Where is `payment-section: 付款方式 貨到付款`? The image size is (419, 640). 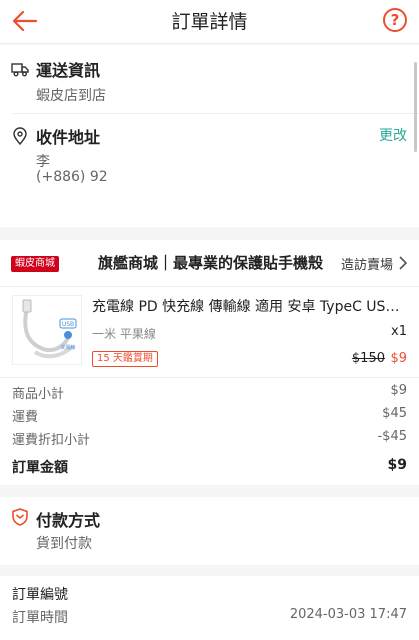
payment-section: 付款方式 貨到付款 is located at coordinates (209, 531).